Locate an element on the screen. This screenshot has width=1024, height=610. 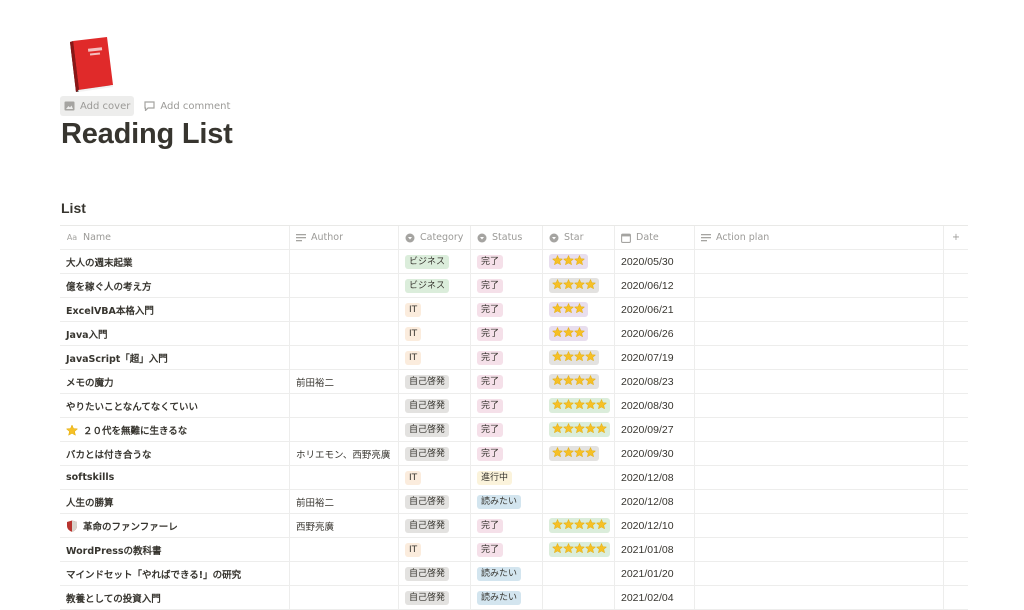
cell-date: 2020/07/19 is located at coordinates (655, 357).